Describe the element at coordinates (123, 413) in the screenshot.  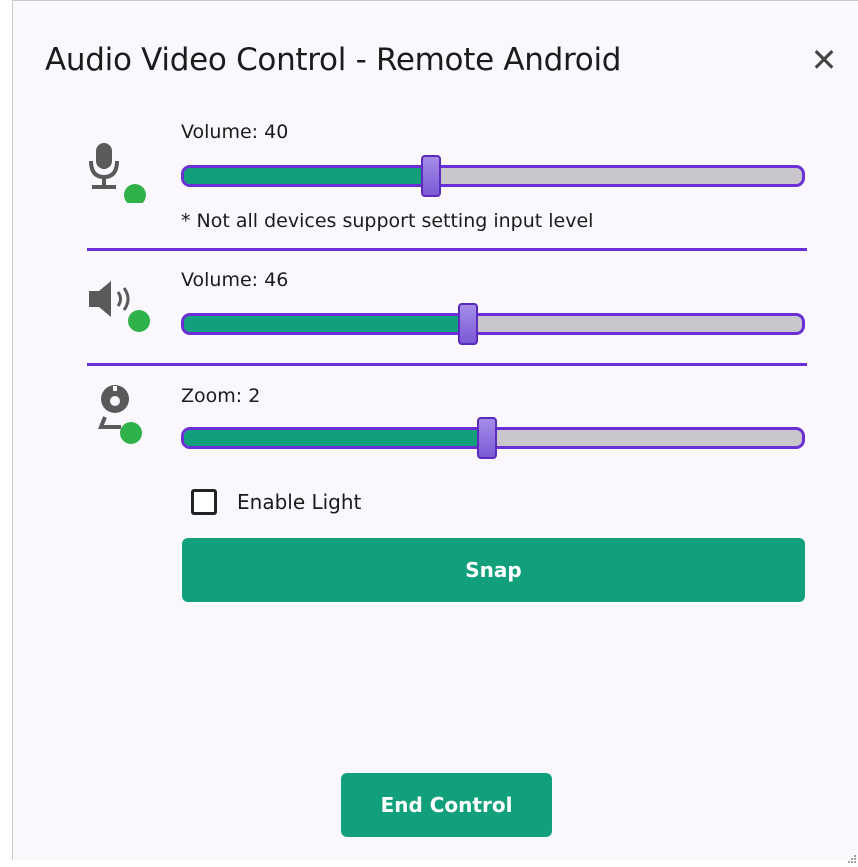
I see `webcam-icon` at that location.